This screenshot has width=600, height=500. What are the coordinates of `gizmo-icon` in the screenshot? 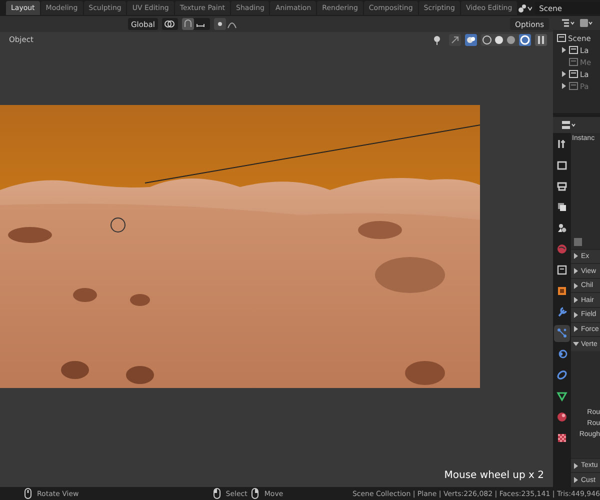 It's located at (455, 40).